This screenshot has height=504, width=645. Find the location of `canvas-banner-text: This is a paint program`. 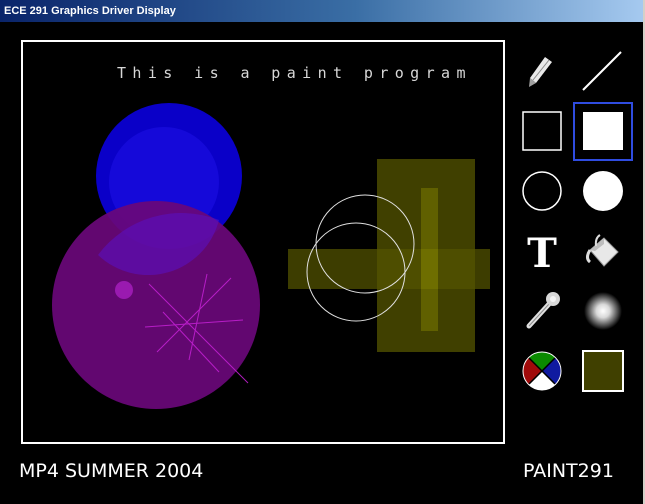

canvas-banner-text: This is a paint program is located at coordinates (294, 73).